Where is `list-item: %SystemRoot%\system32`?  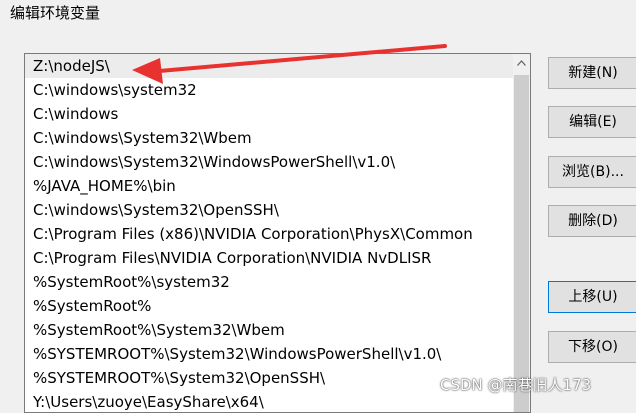 list-item: %SystemRoot%\system32 is located at coordinates (269, 282).